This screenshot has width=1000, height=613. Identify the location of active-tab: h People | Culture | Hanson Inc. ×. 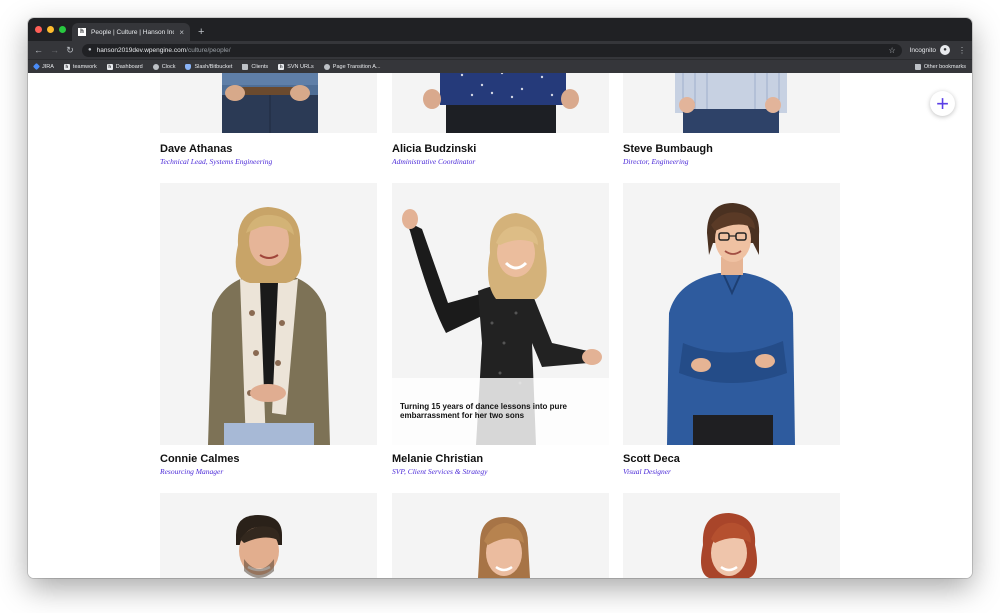
(131, 32).